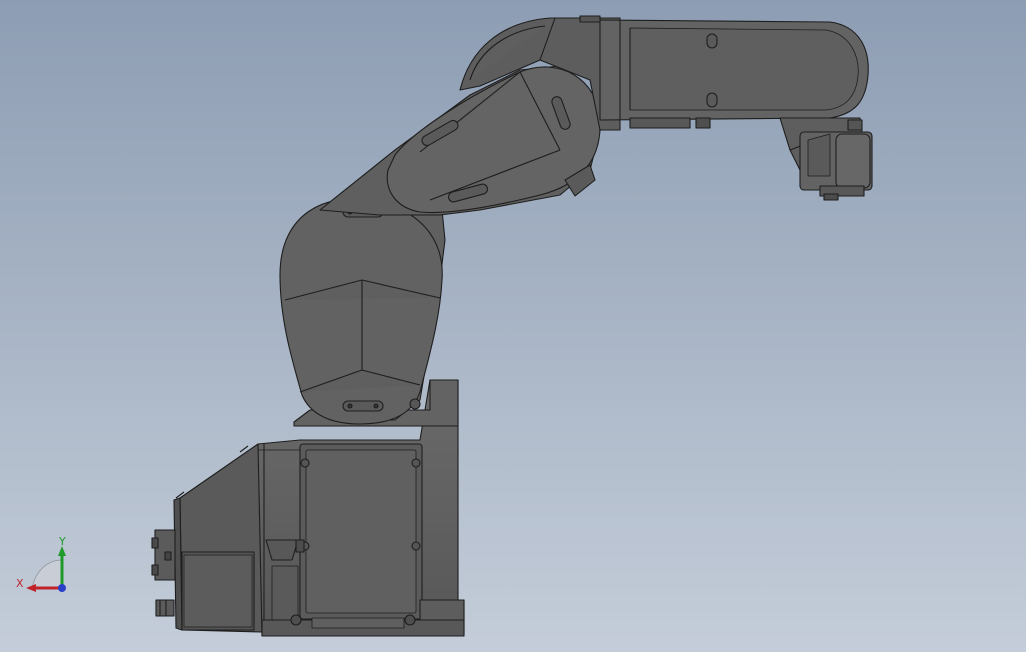 This screenshot has width=1026, height=652. I want to click on axis-triad: Y X, so click(41, 563).